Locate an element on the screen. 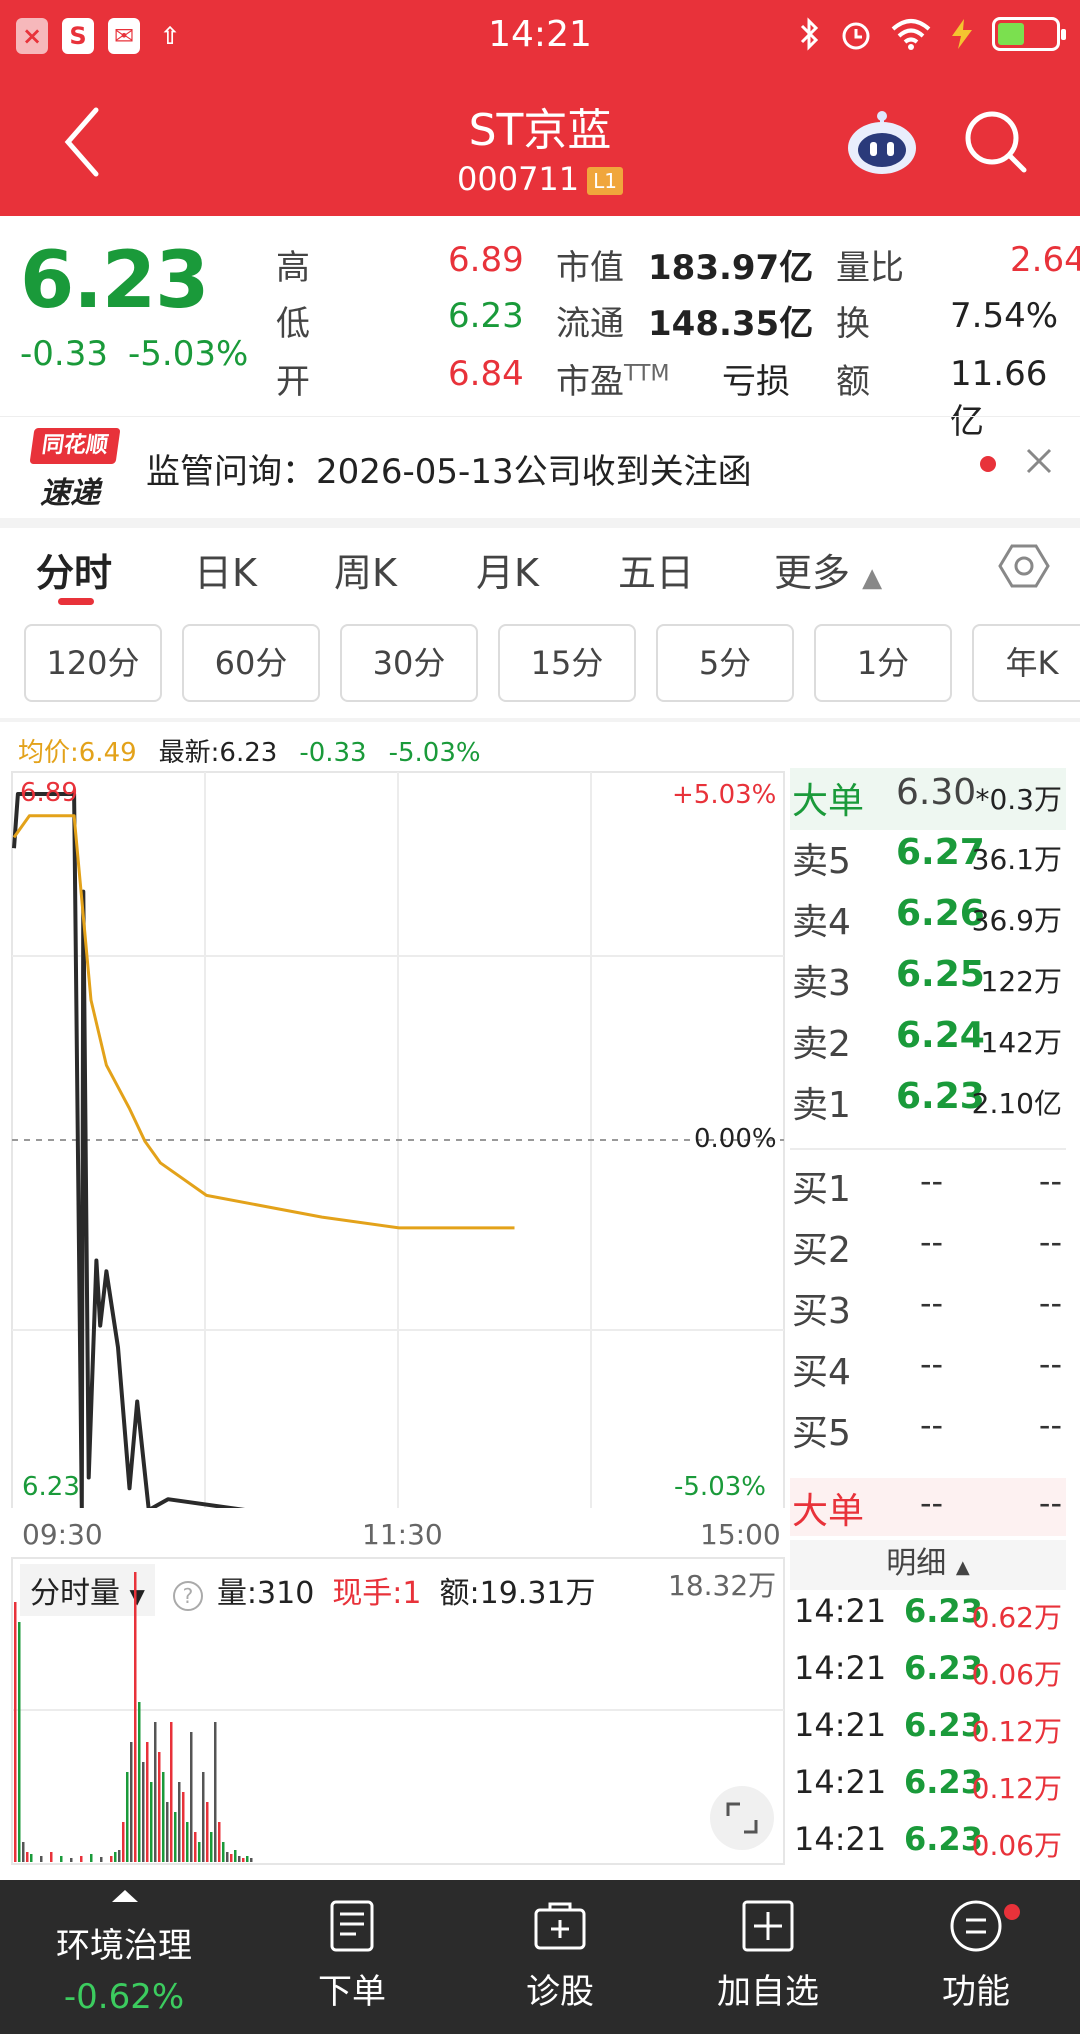  ask-label: 卖1 is located at coordinates (821, 1105).